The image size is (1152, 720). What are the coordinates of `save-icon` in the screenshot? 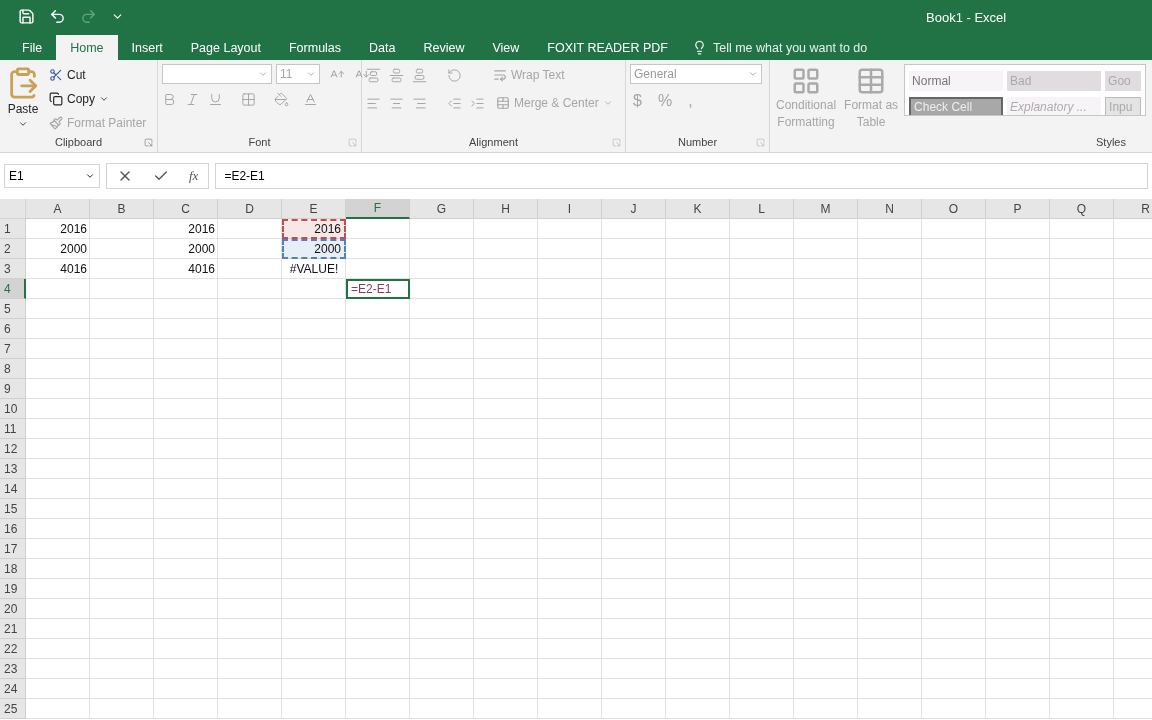 It's located at (26, 16).